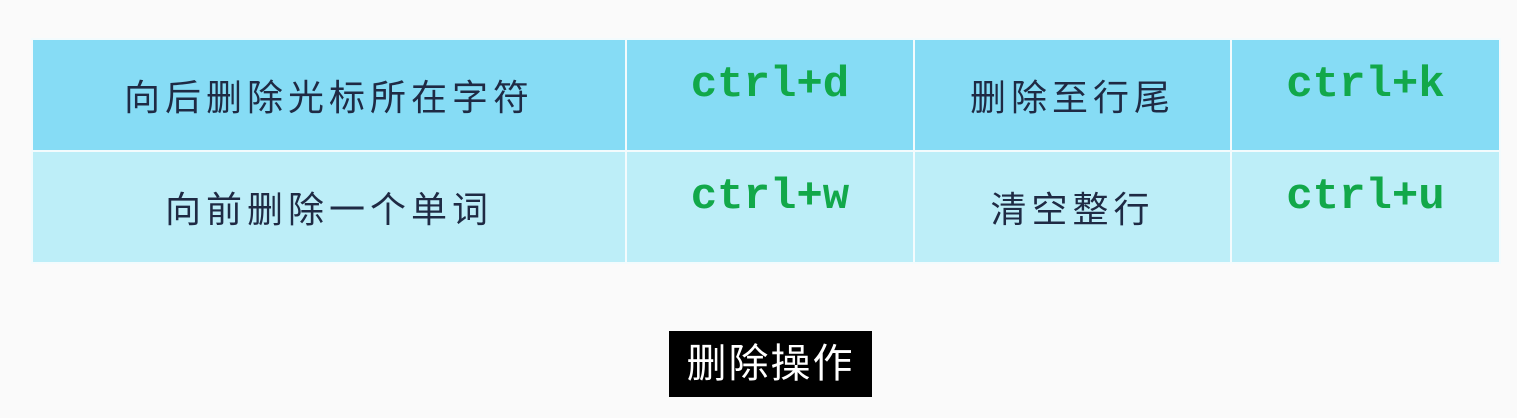  I want to click on shortcut-description: 删除至行尾, so click(1072, 98).